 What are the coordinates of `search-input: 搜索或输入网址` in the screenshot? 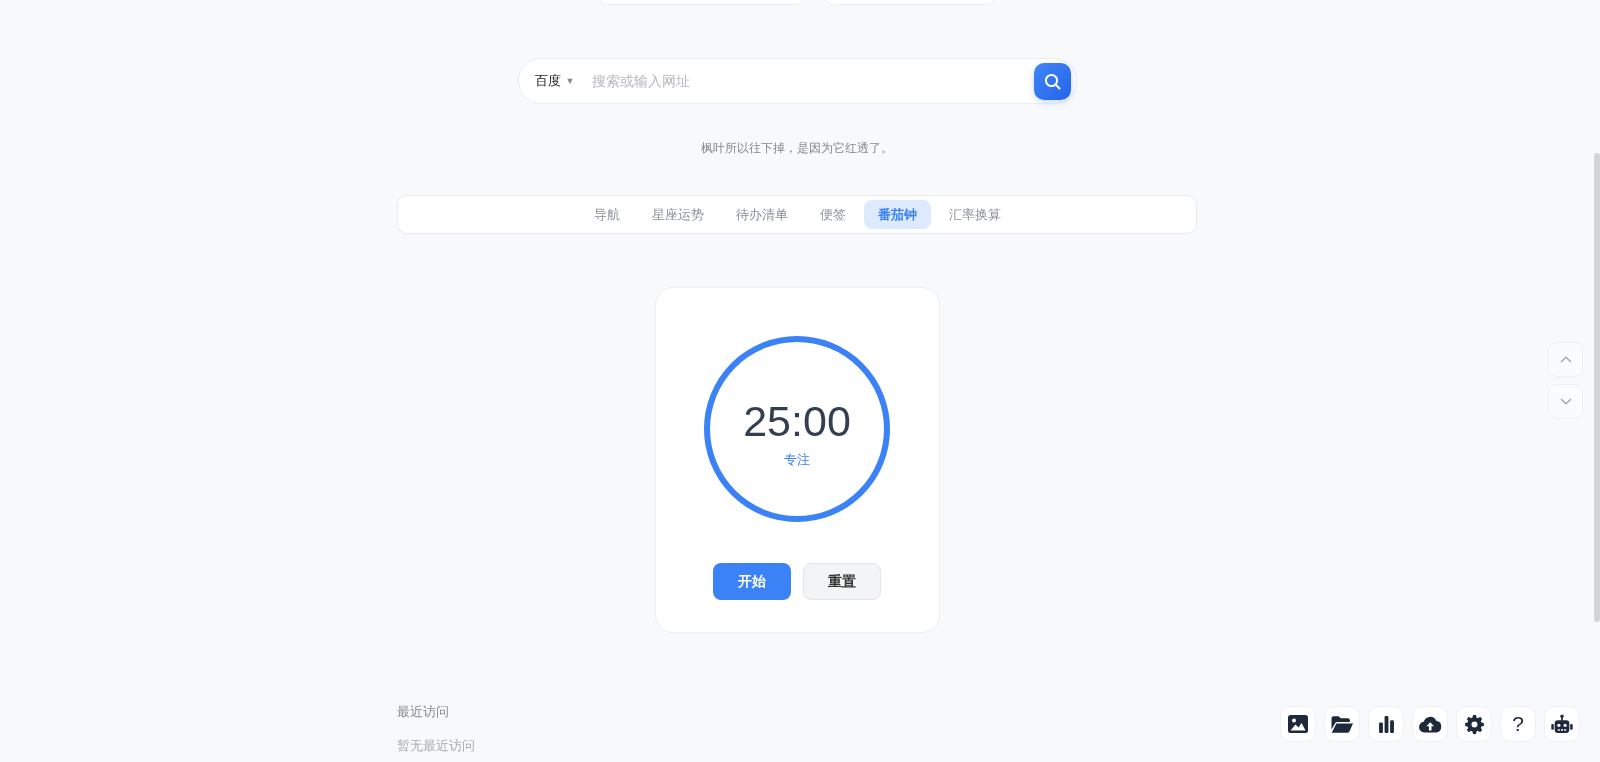 It's located at (813, 81).